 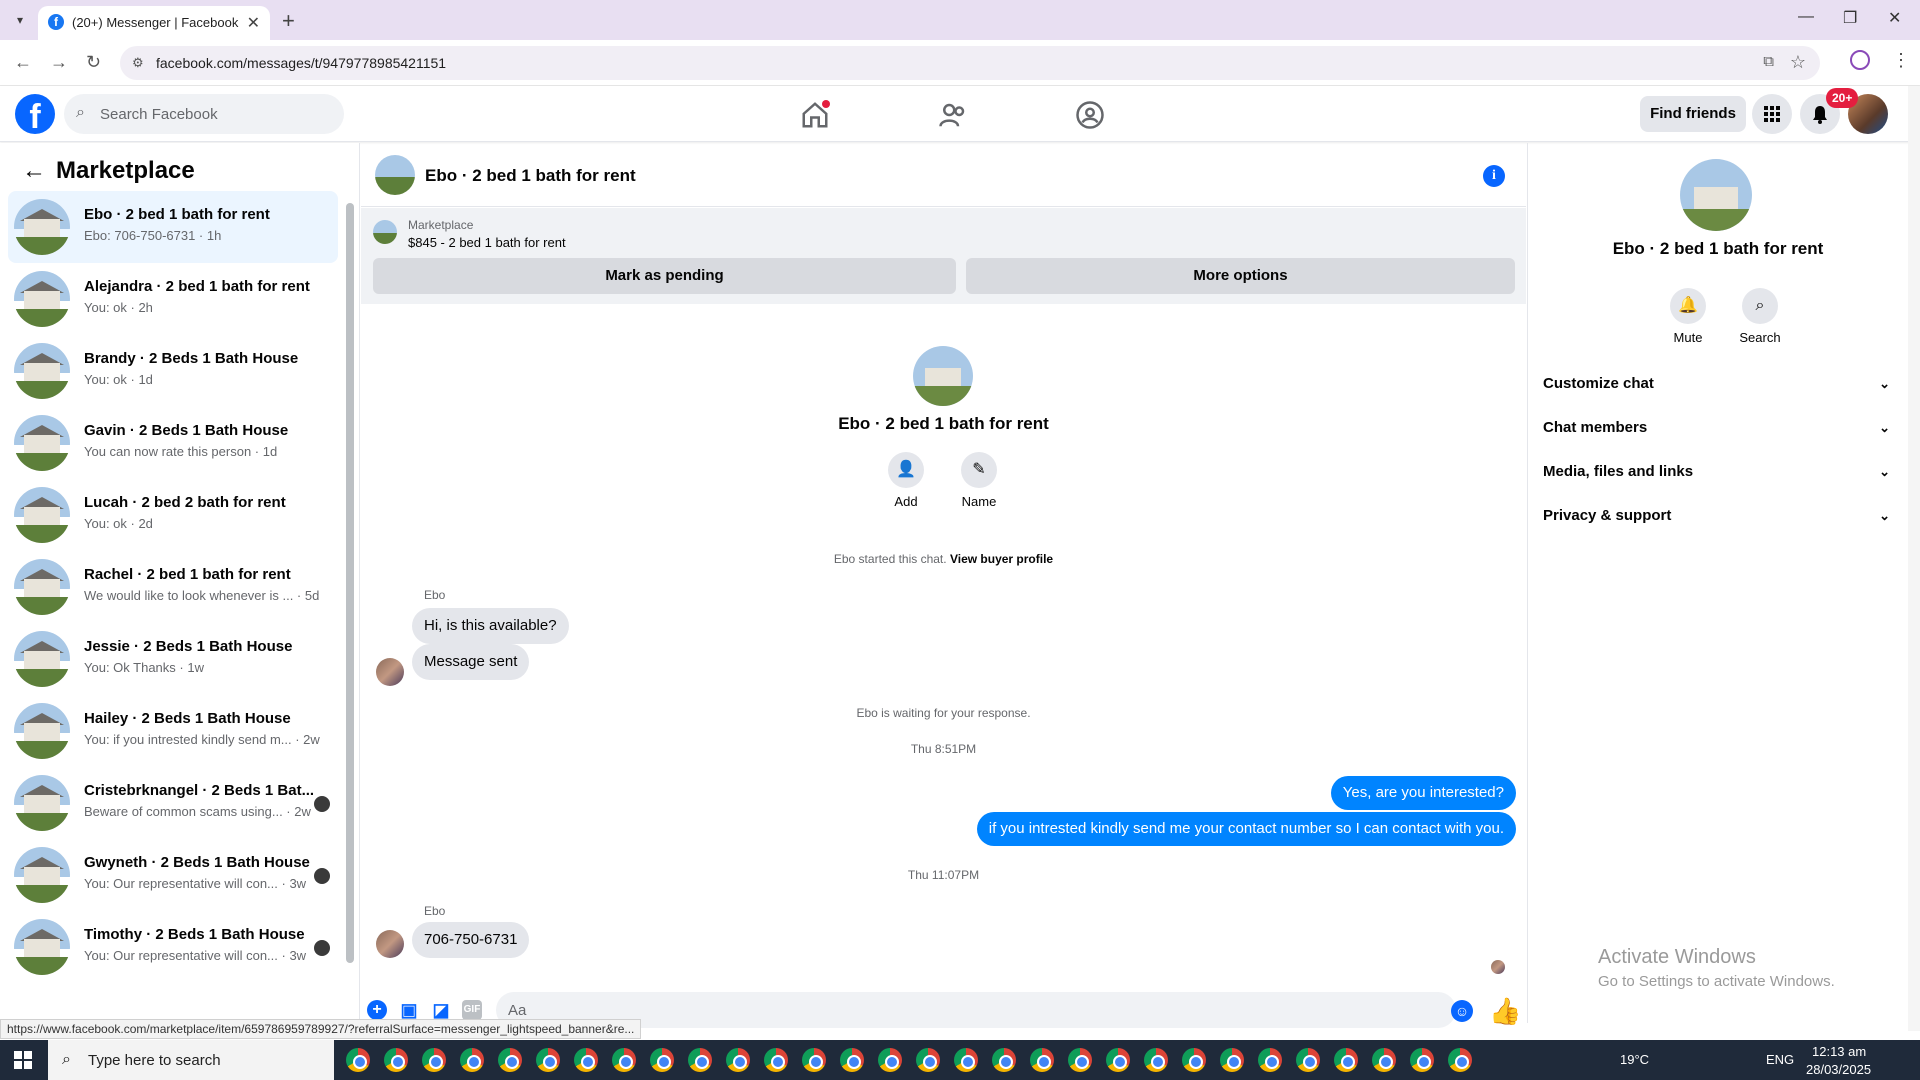 I want to click on install-app-icon: ⧉, so click(x=1768, y=61).